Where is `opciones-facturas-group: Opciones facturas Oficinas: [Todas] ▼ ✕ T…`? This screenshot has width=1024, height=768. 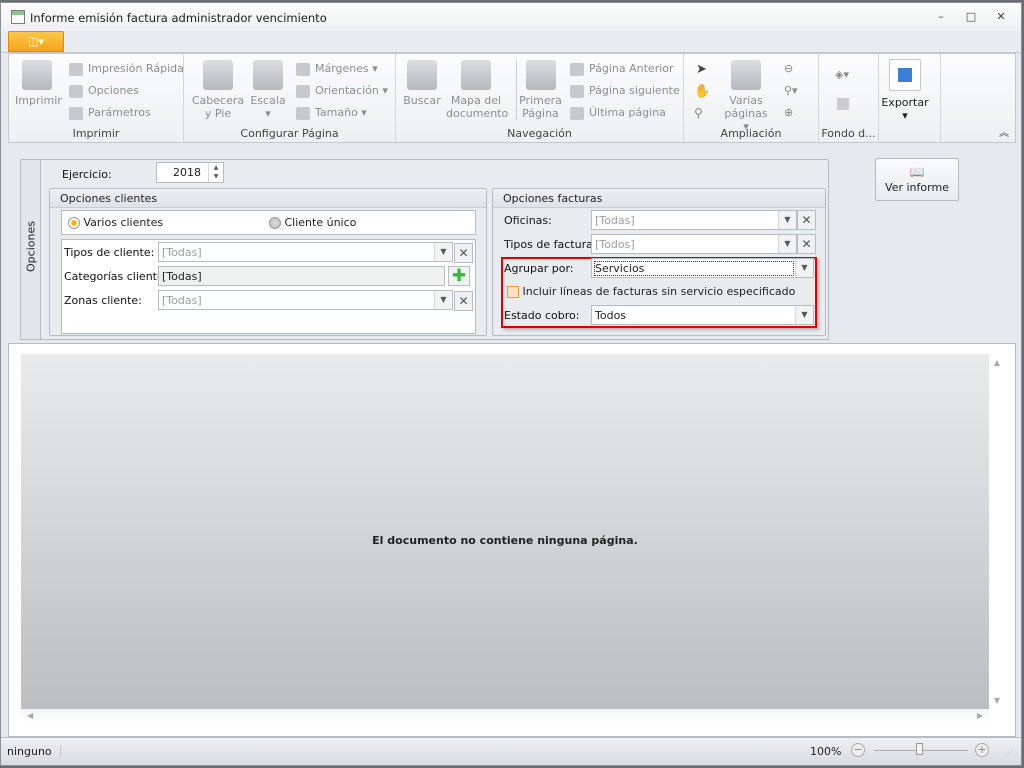
opciones-facturas-group: Opciones facturas Oficinas: [Todas] ▼ ✕ T… is located at coordinates (659, 262).